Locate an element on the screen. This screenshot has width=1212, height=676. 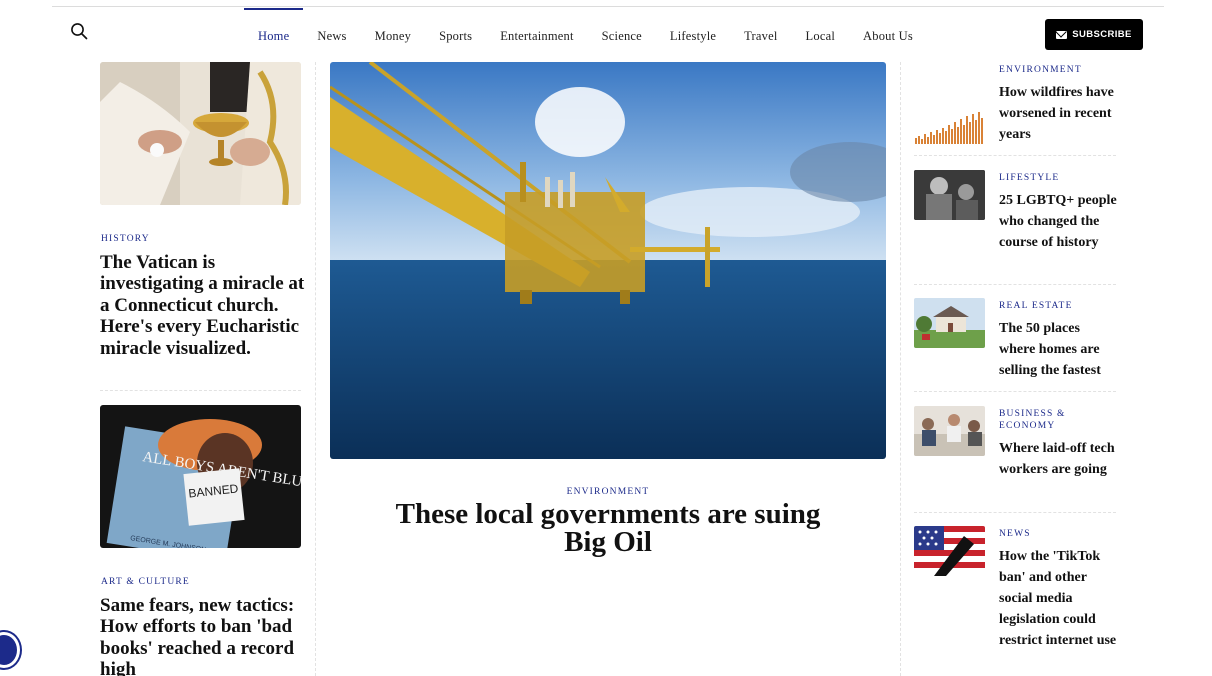
wildfire-chart-image is located at coordinates (949, 123).